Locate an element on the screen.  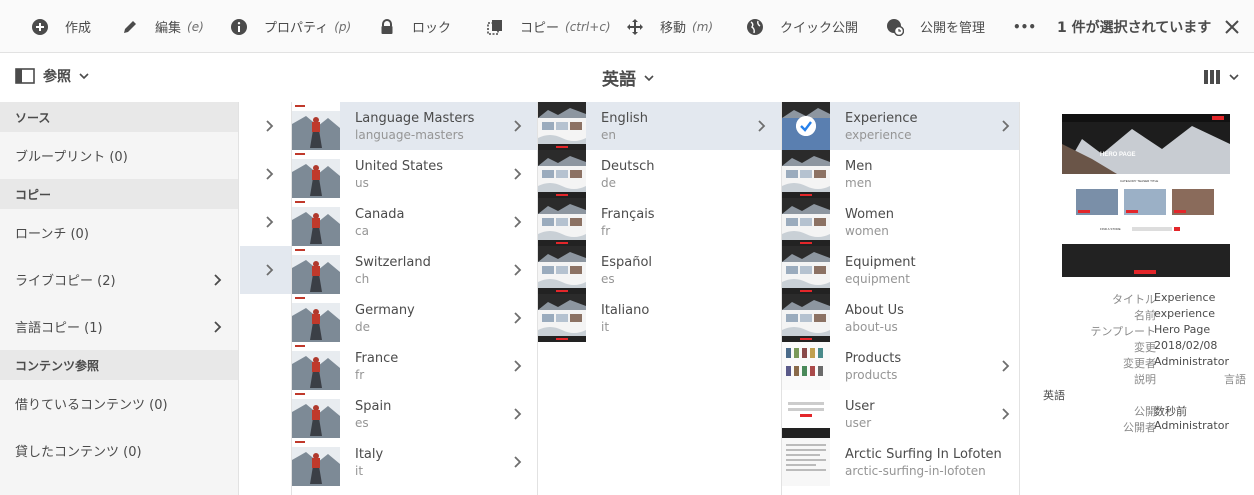
view-bar: 参照 英語 is located at coordinates (627, 77).